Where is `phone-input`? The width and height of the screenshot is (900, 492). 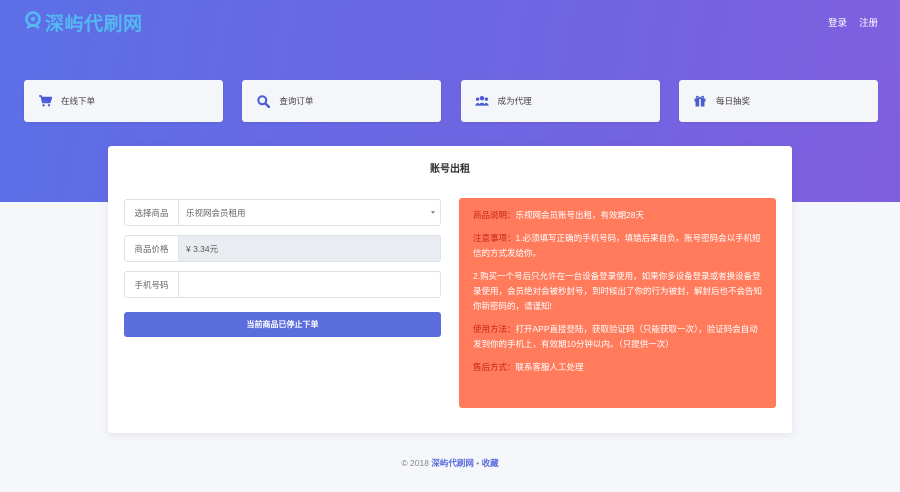 phone-input is located at coordinates (313, 284).